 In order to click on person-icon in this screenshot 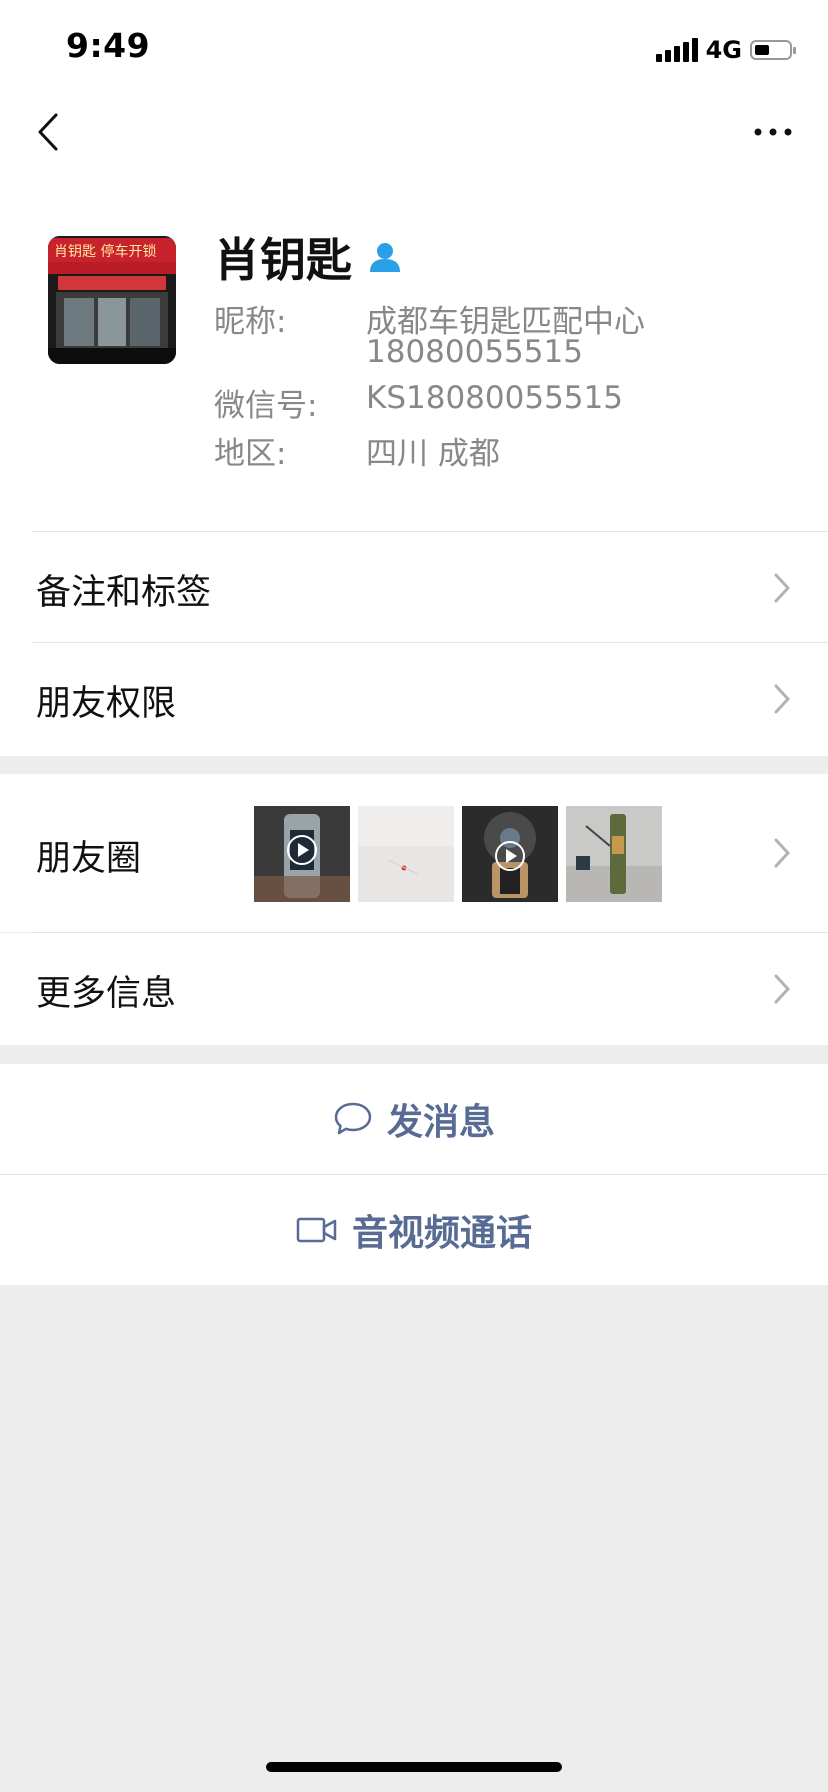, I will do `click(385, 257)`.